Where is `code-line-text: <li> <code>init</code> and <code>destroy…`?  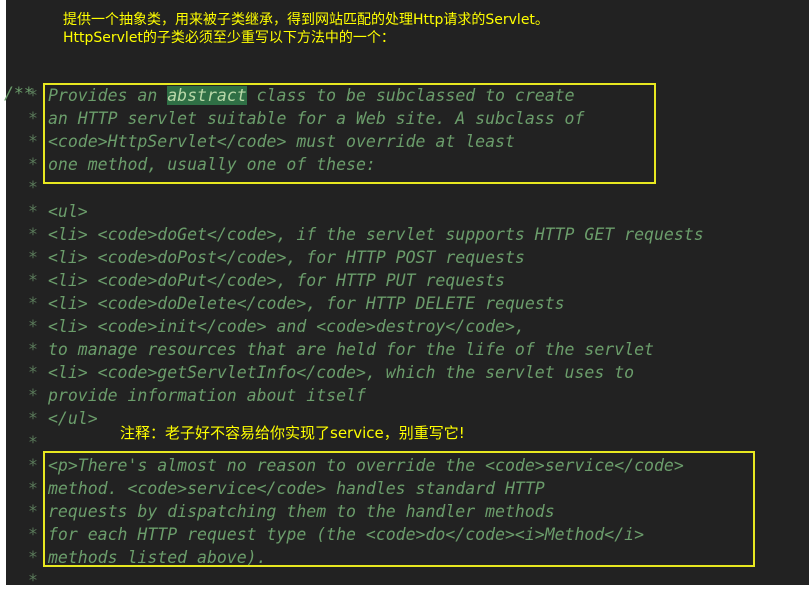 code-line-text: <li> <code>init</code> and <code>destroy… is located at coordinates (286, 326).